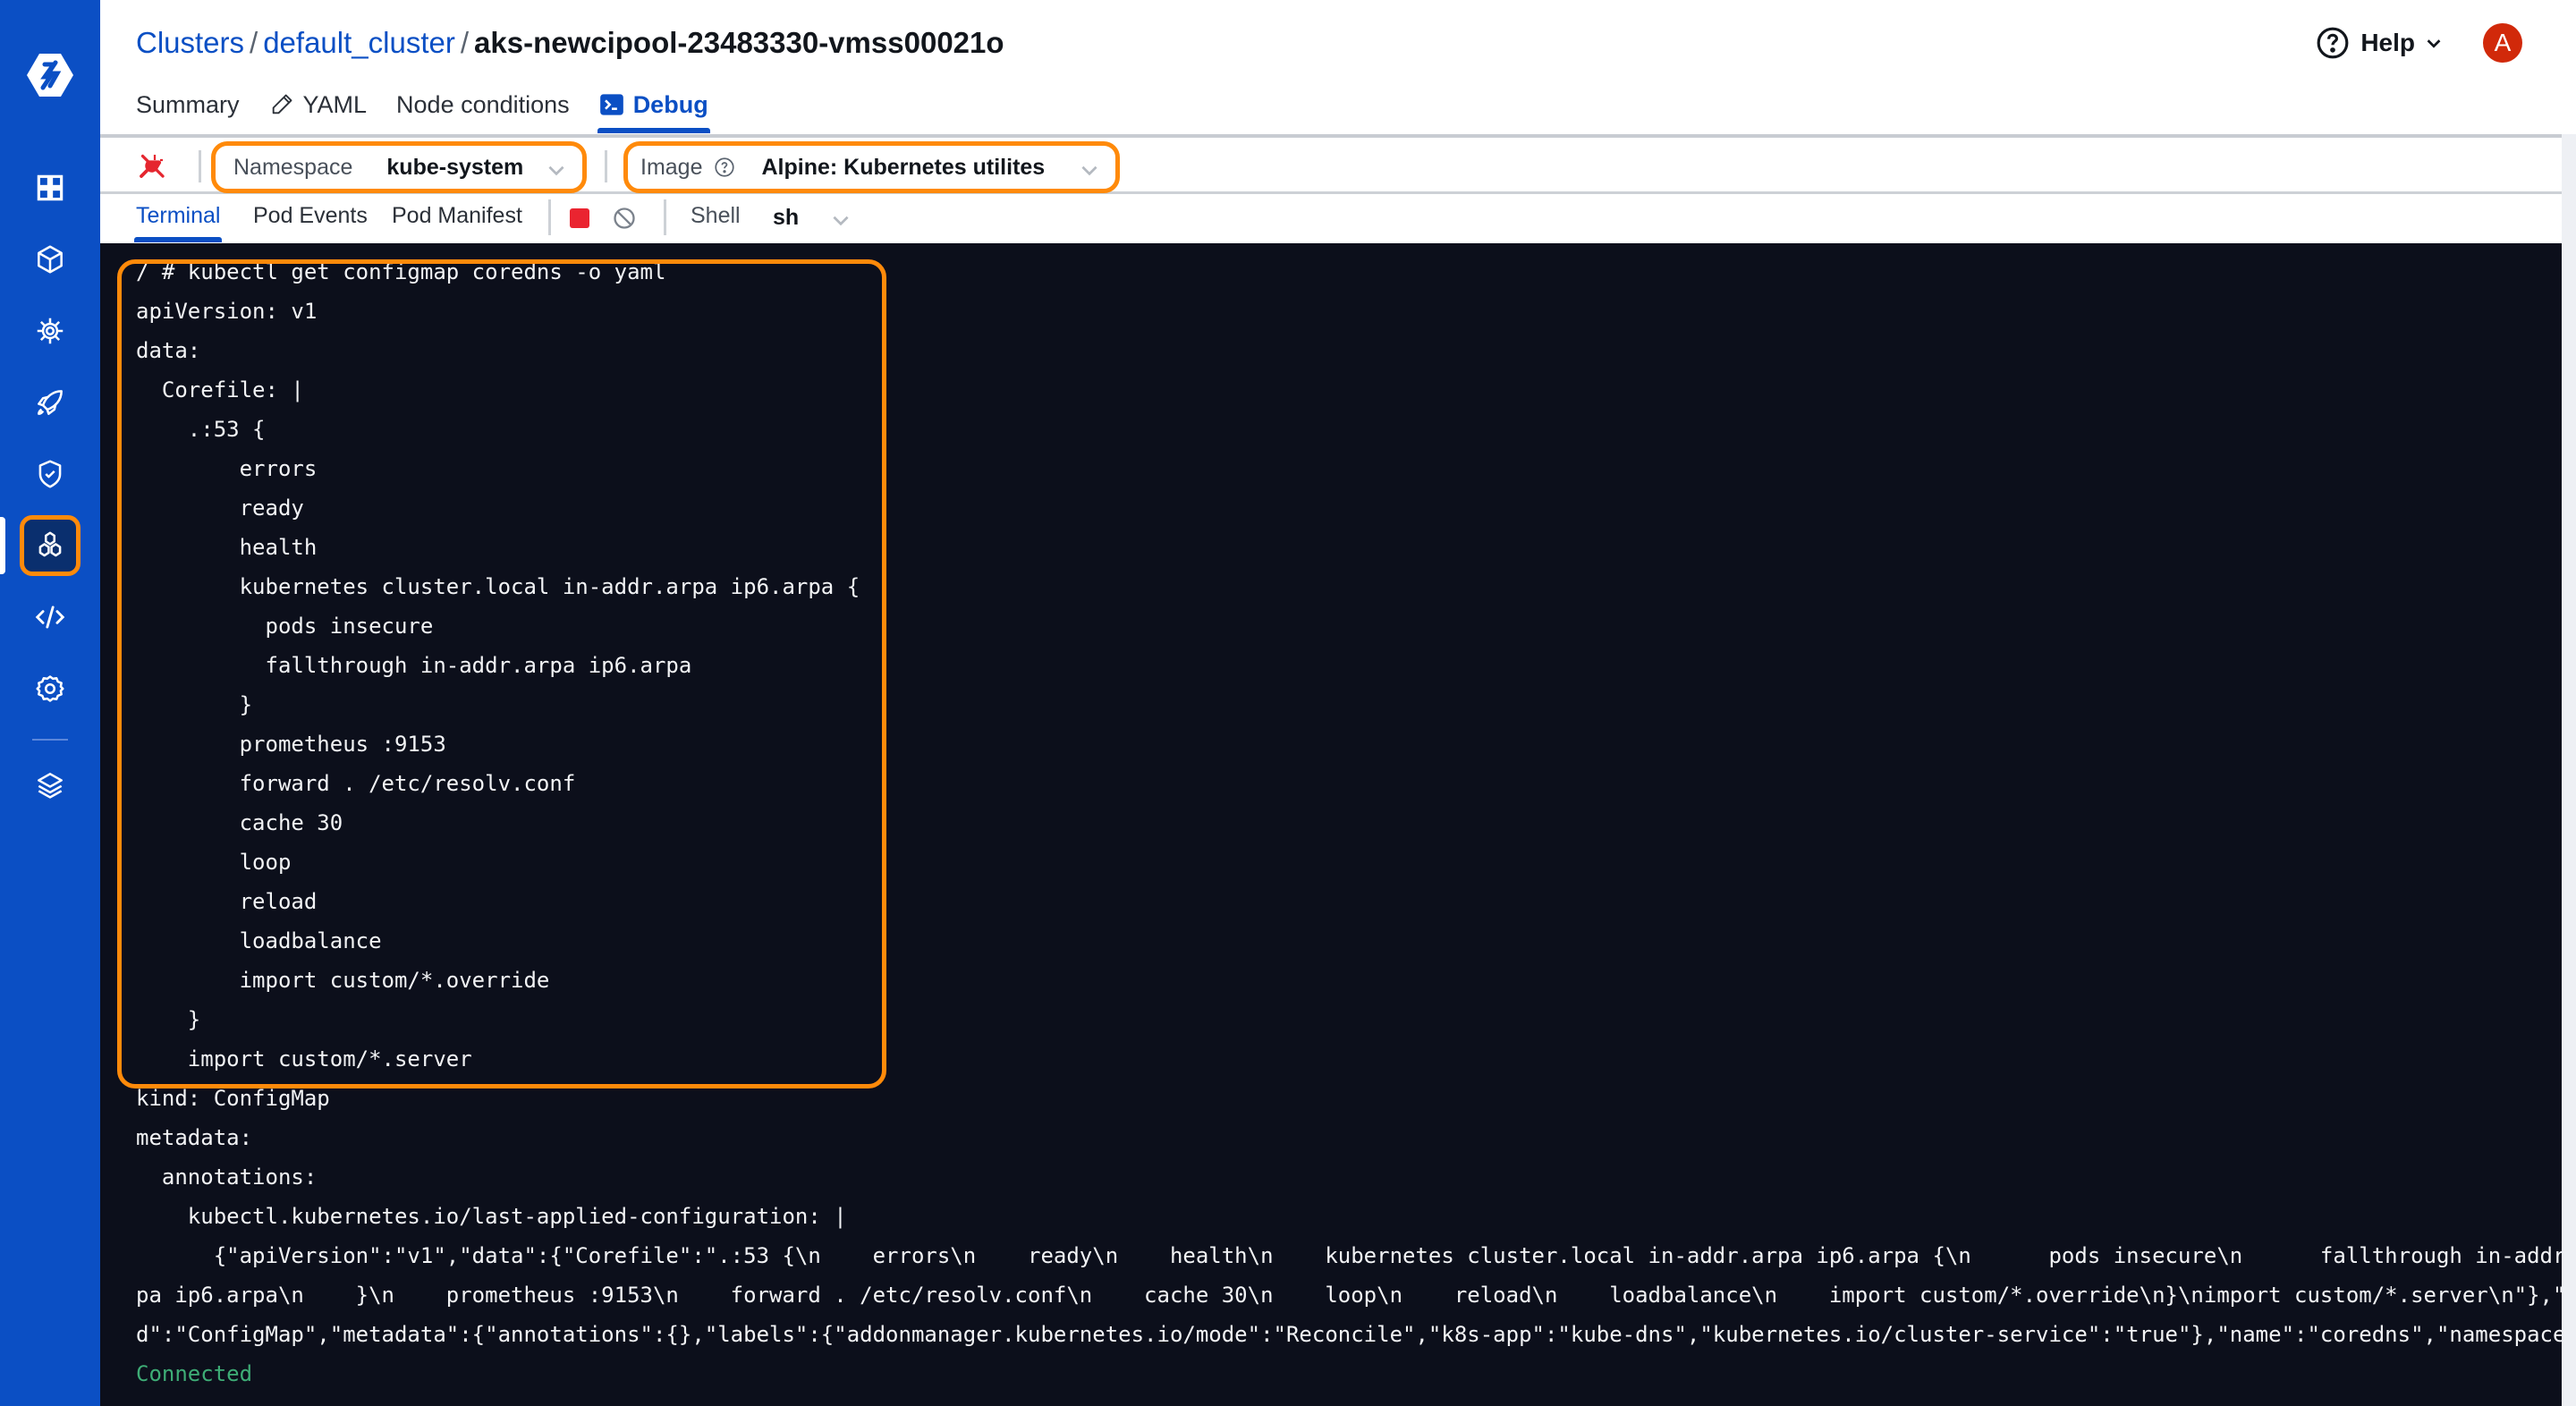 The width and height of the screenshot is (2576, 1406). Describe the element at coordinates (285, 626) in the screenshot. I see `terminal-line: pods insecure` at that location.